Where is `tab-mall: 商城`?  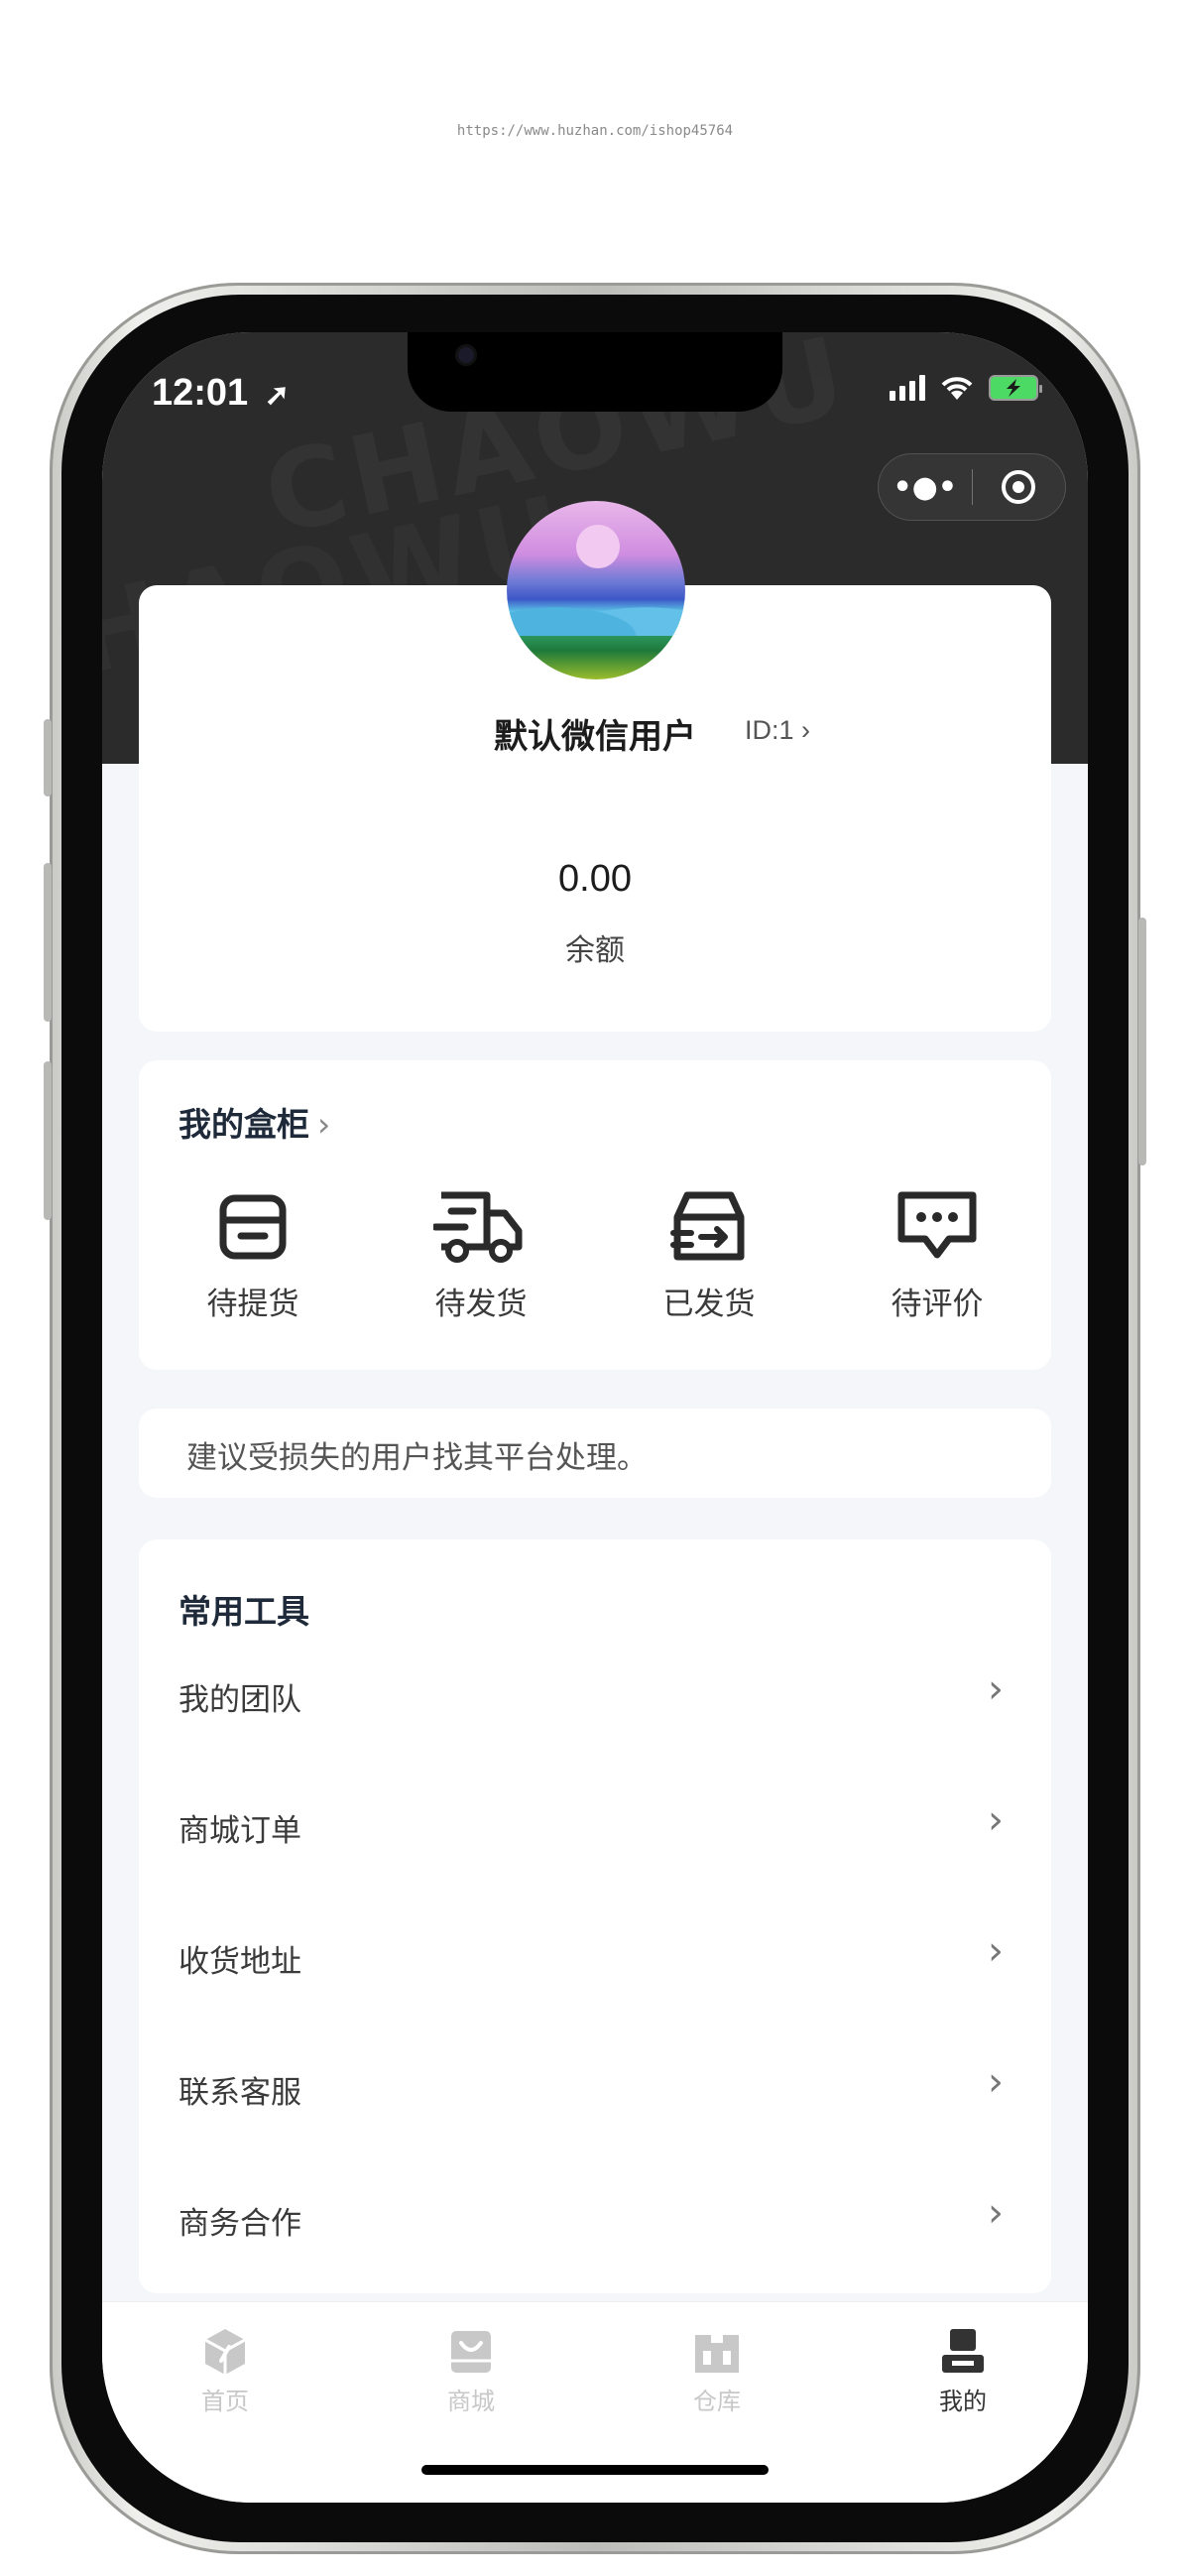
tab-mall: 商城 is located at coordinates (471, 2371).